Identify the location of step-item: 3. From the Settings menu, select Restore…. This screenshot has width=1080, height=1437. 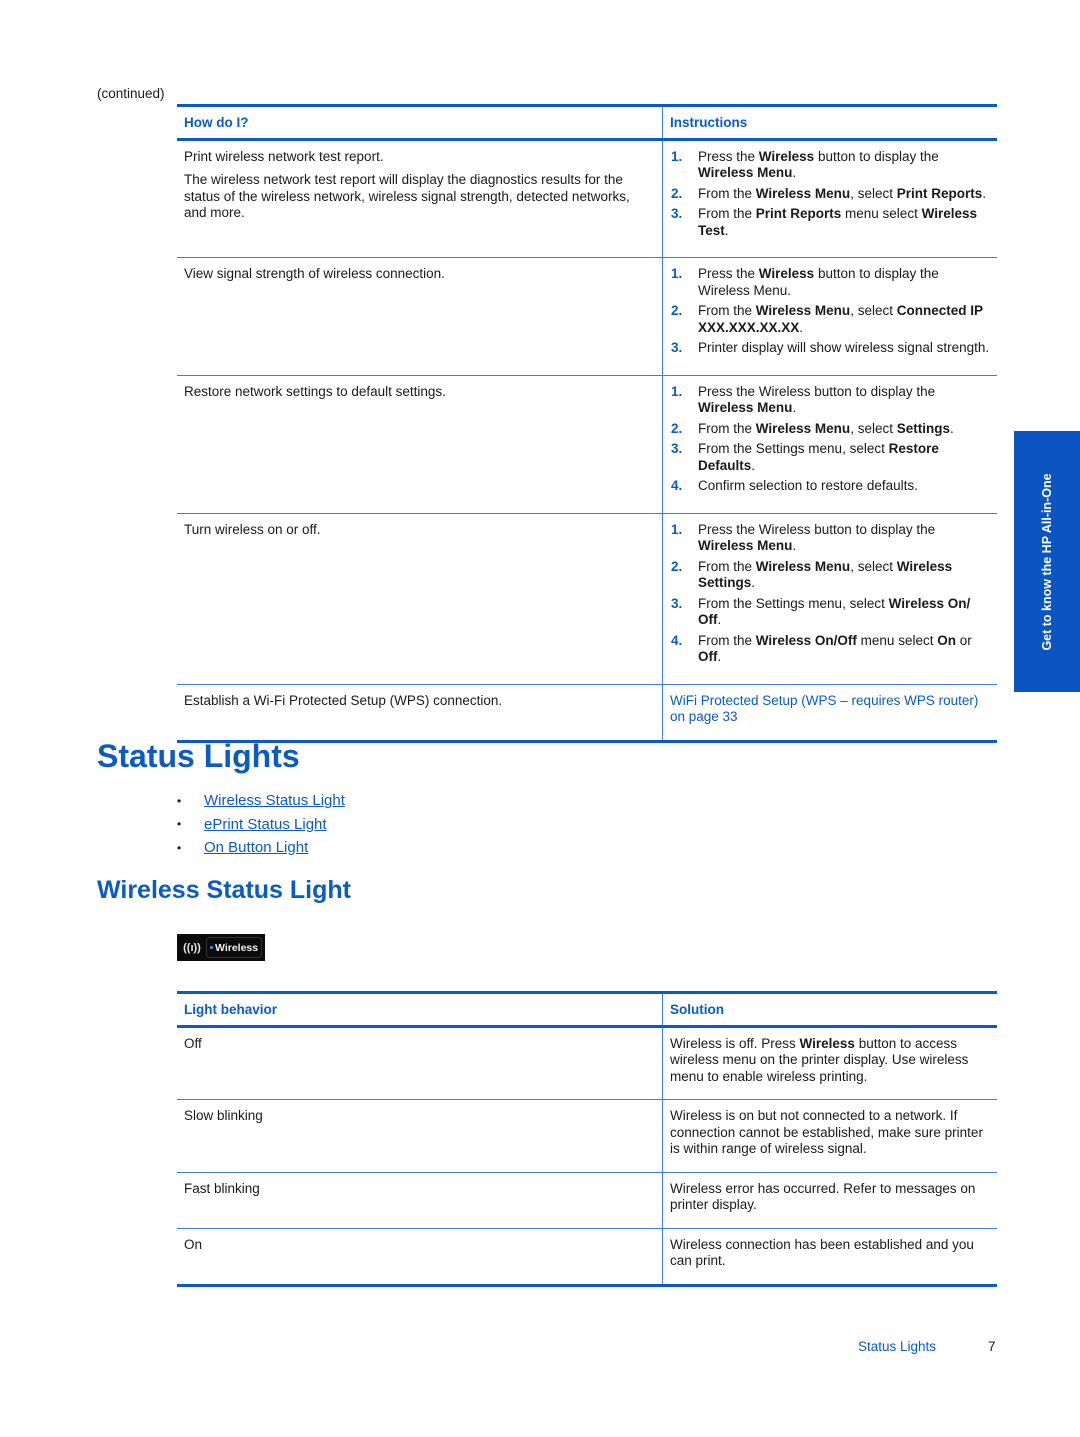
(830, 457).